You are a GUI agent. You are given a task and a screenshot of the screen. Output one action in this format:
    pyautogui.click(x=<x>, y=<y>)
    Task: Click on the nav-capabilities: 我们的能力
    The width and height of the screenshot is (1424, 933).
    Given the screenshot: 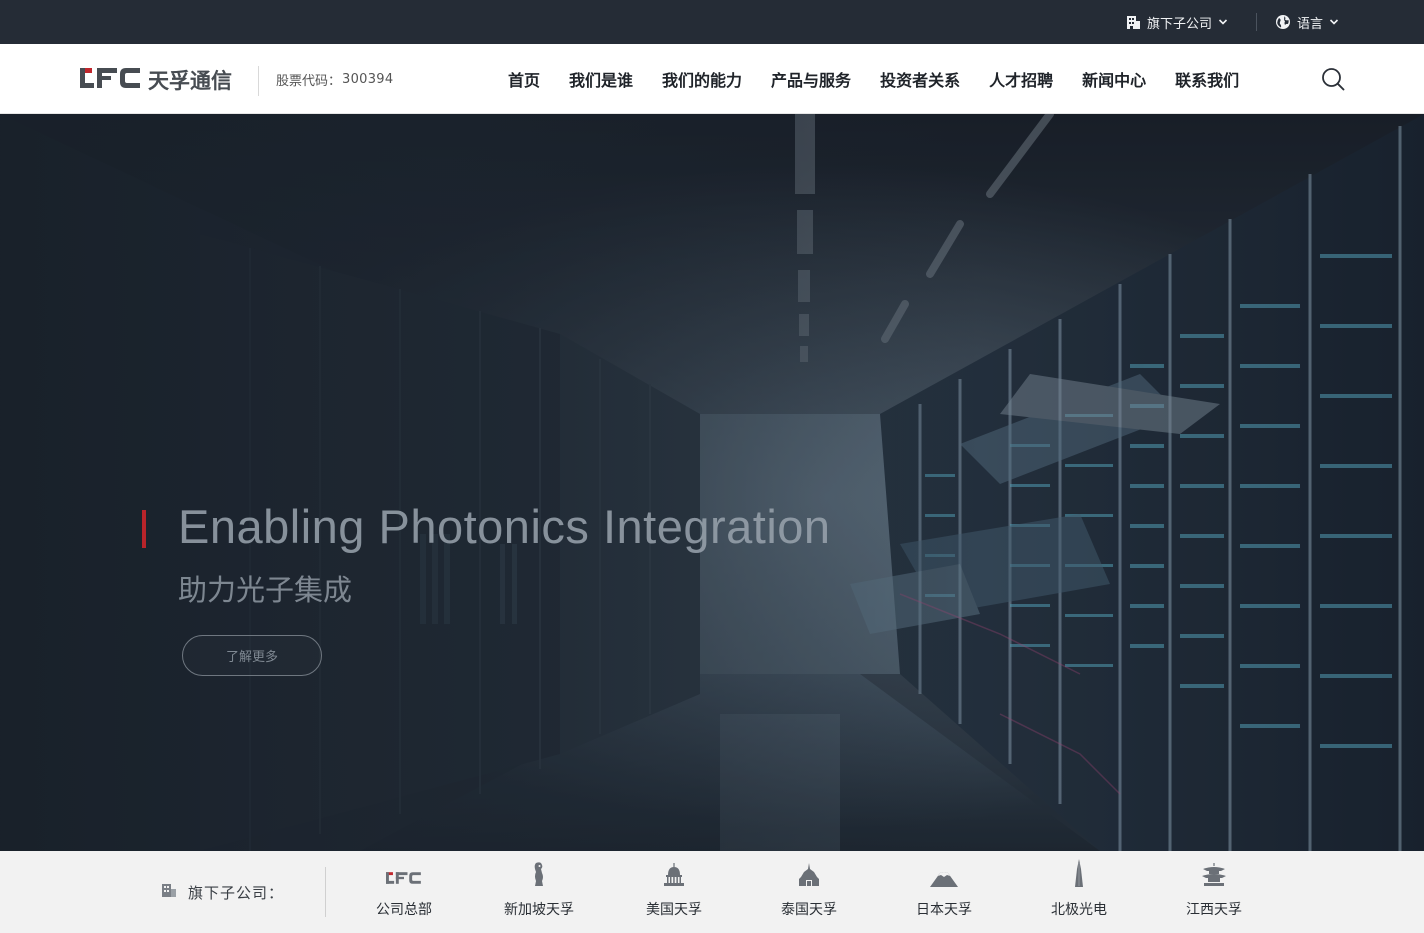 What is the action you would take?
    pyautogui.click(x=702, y=79)
    